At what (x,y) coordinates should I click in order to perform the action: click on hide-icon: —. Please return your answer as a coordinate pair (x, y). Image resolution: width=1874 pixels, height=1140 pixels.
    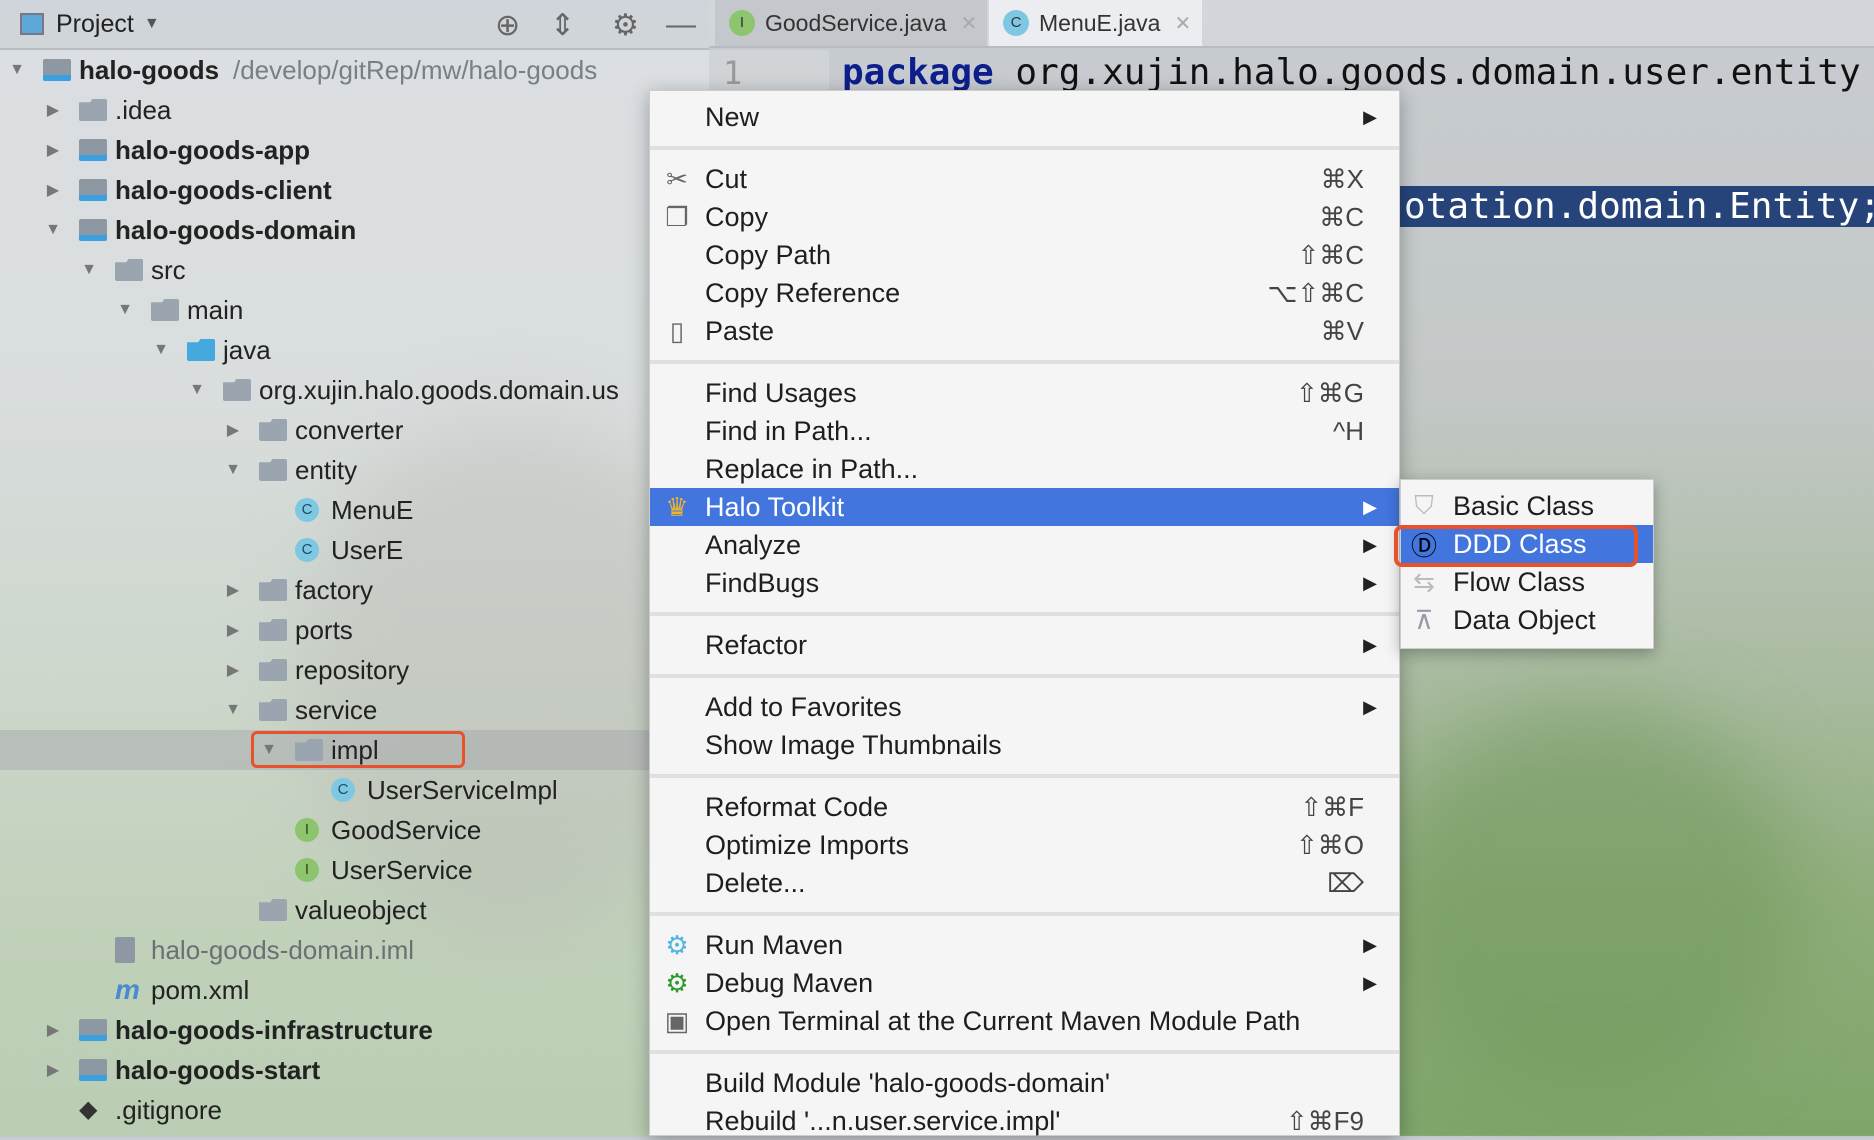
    Looking at the image, I should click on (681, 25).